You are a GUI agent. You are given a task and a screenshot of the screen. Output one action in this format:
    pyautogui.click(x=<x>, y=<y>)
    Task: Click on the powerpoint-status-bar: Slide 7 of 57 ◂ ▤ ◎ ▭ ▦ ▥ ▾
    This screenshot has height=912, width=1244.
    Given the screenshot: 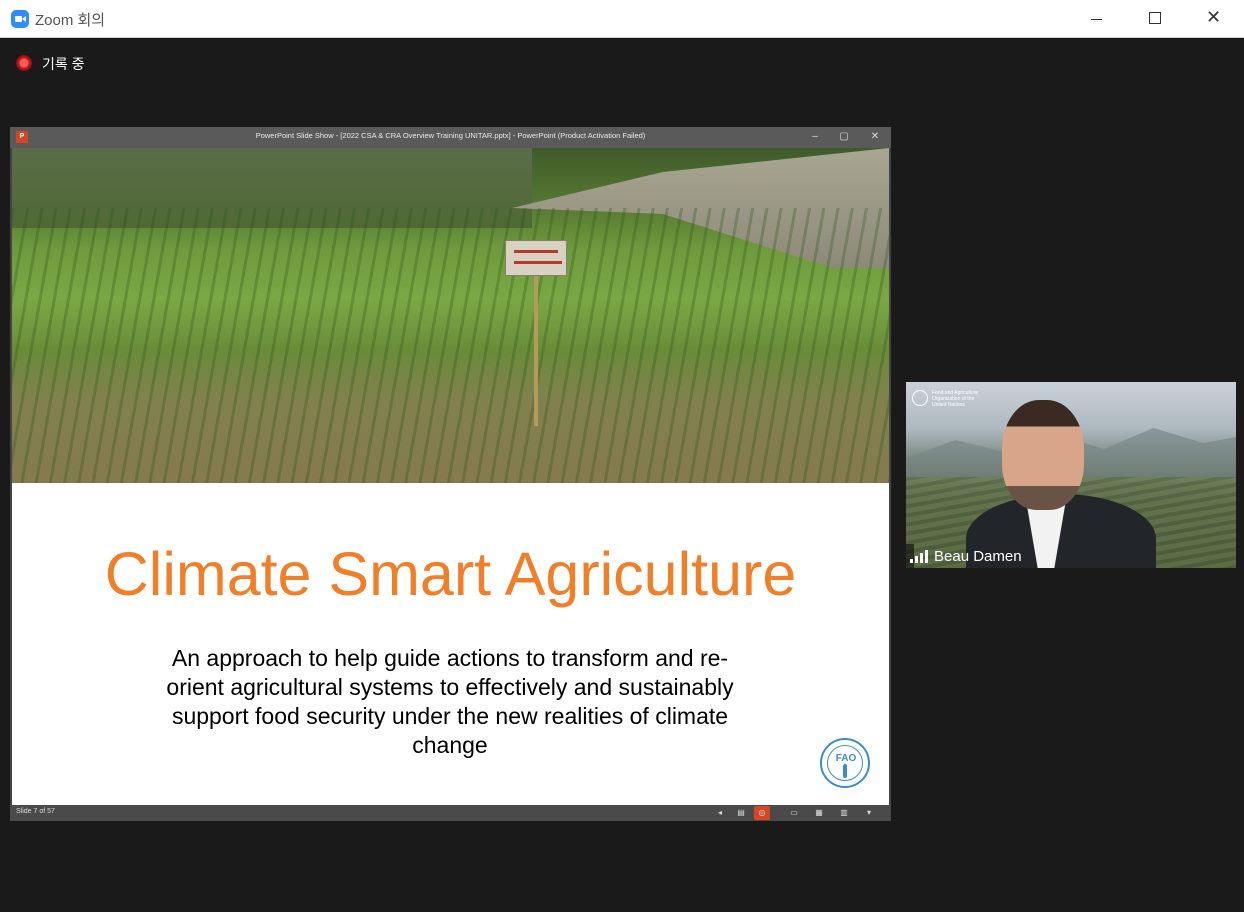 What is the action you would take?
    pyautogui.click(x=450, y=813)
    